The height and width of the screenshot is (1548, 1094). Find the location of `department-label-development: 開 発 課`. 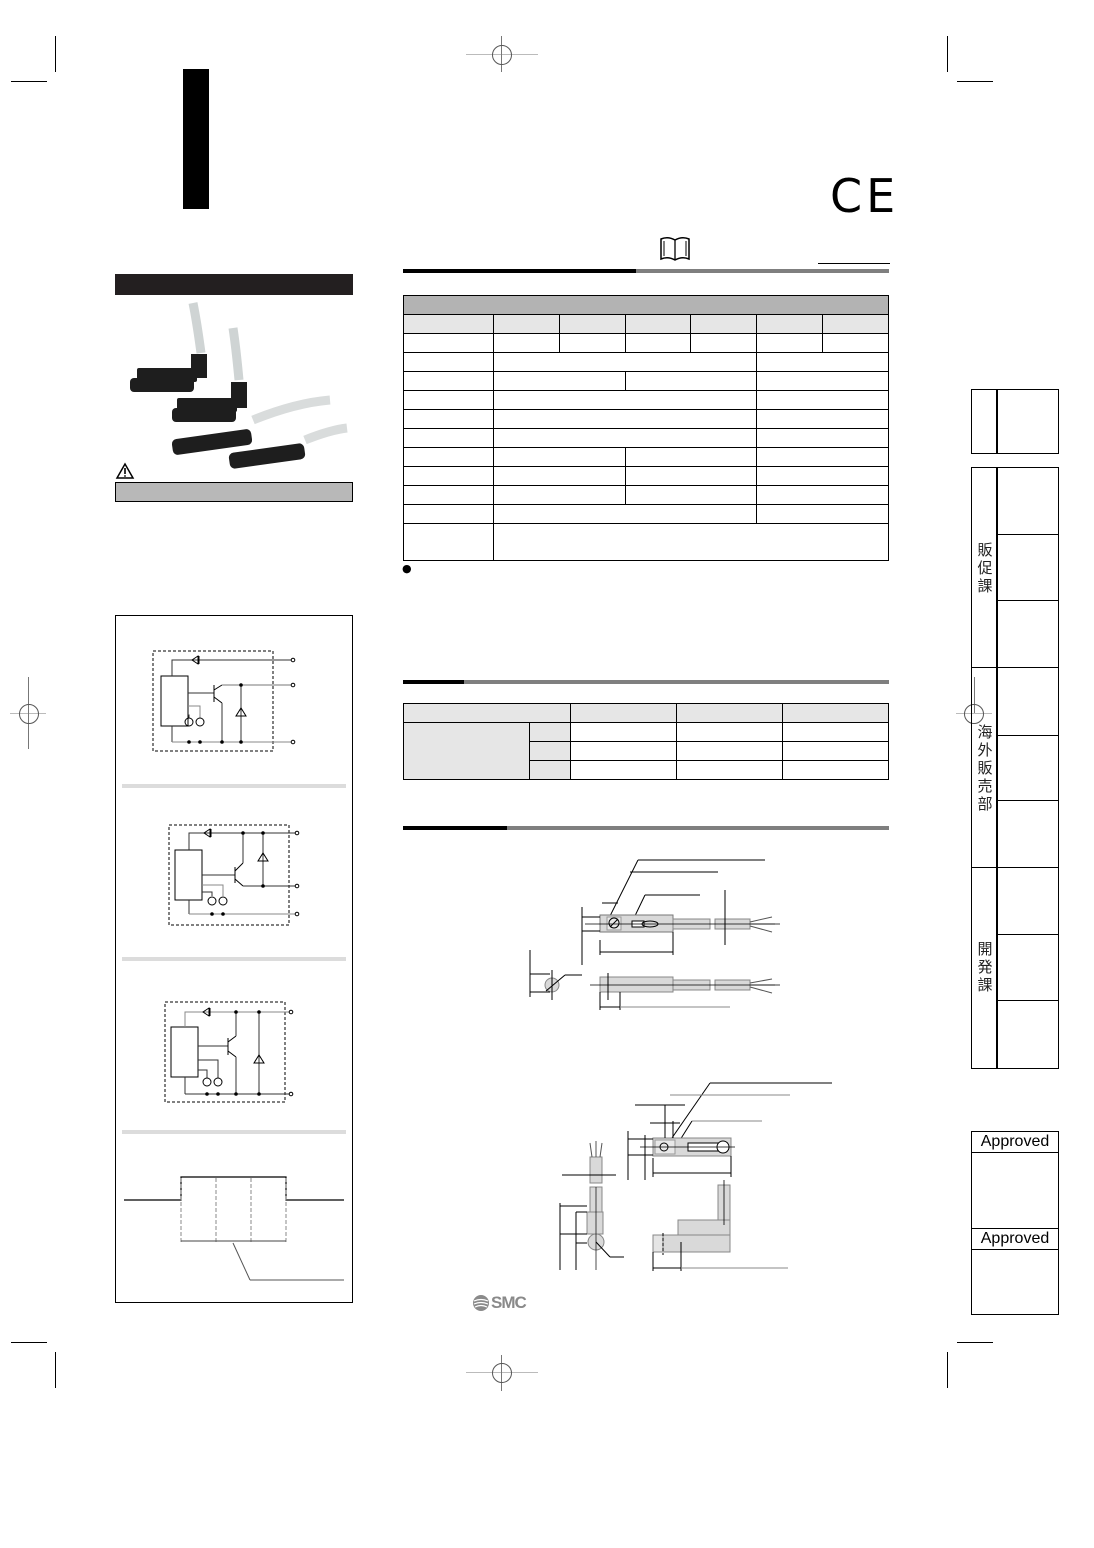

department-label-development: 開 発 課 is located at coordinates (985, 967).